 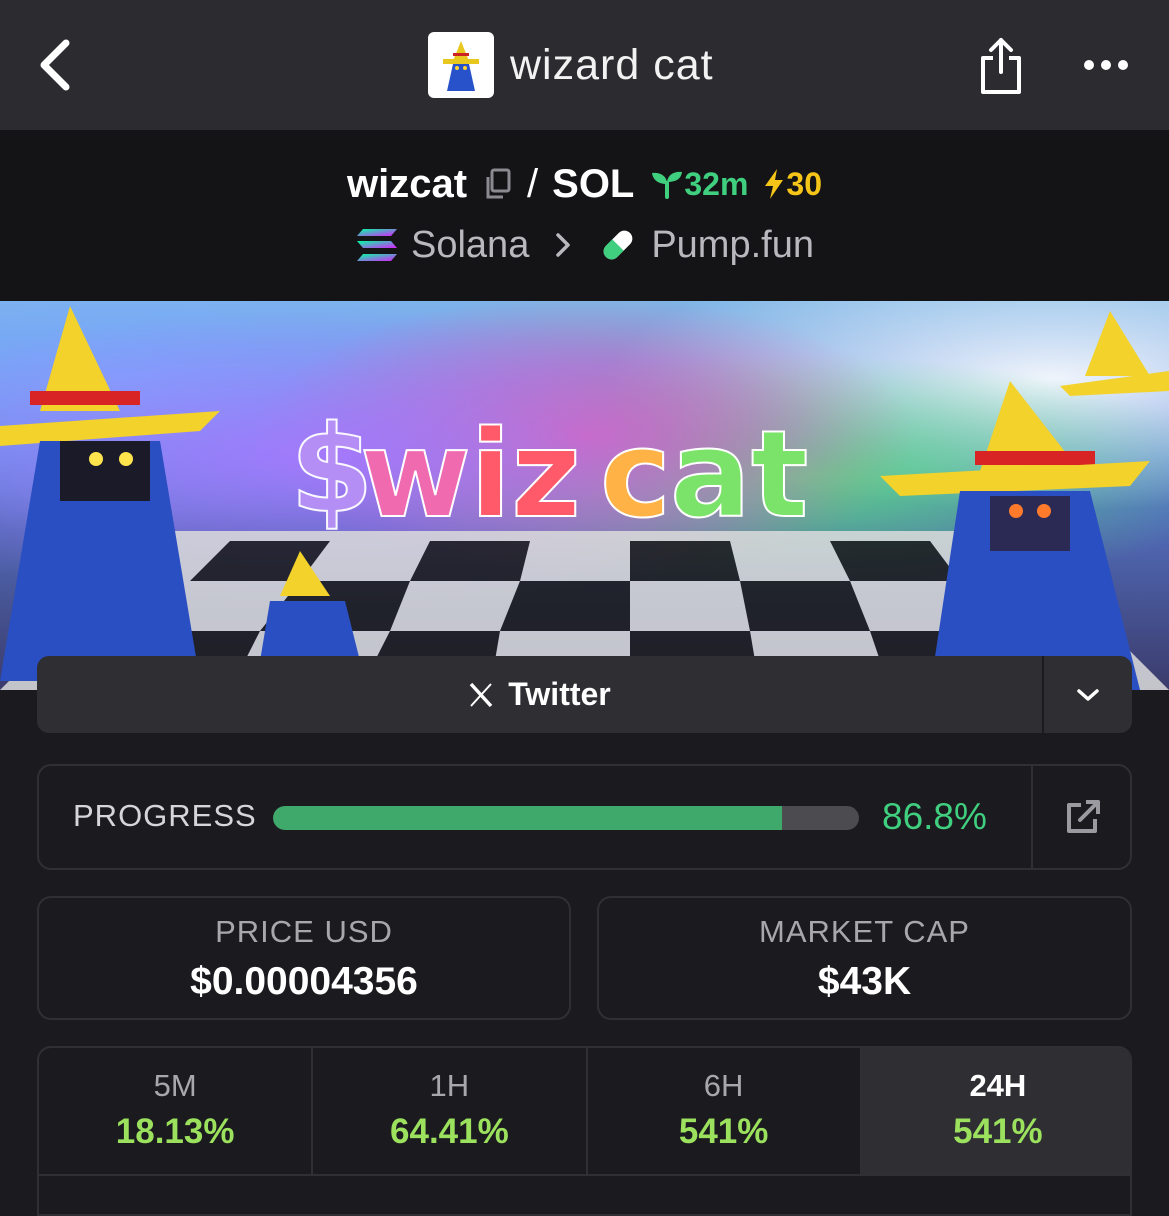 I want to click on market-cap-card: MARKET CAP $43K, so click(x=864, y=958).